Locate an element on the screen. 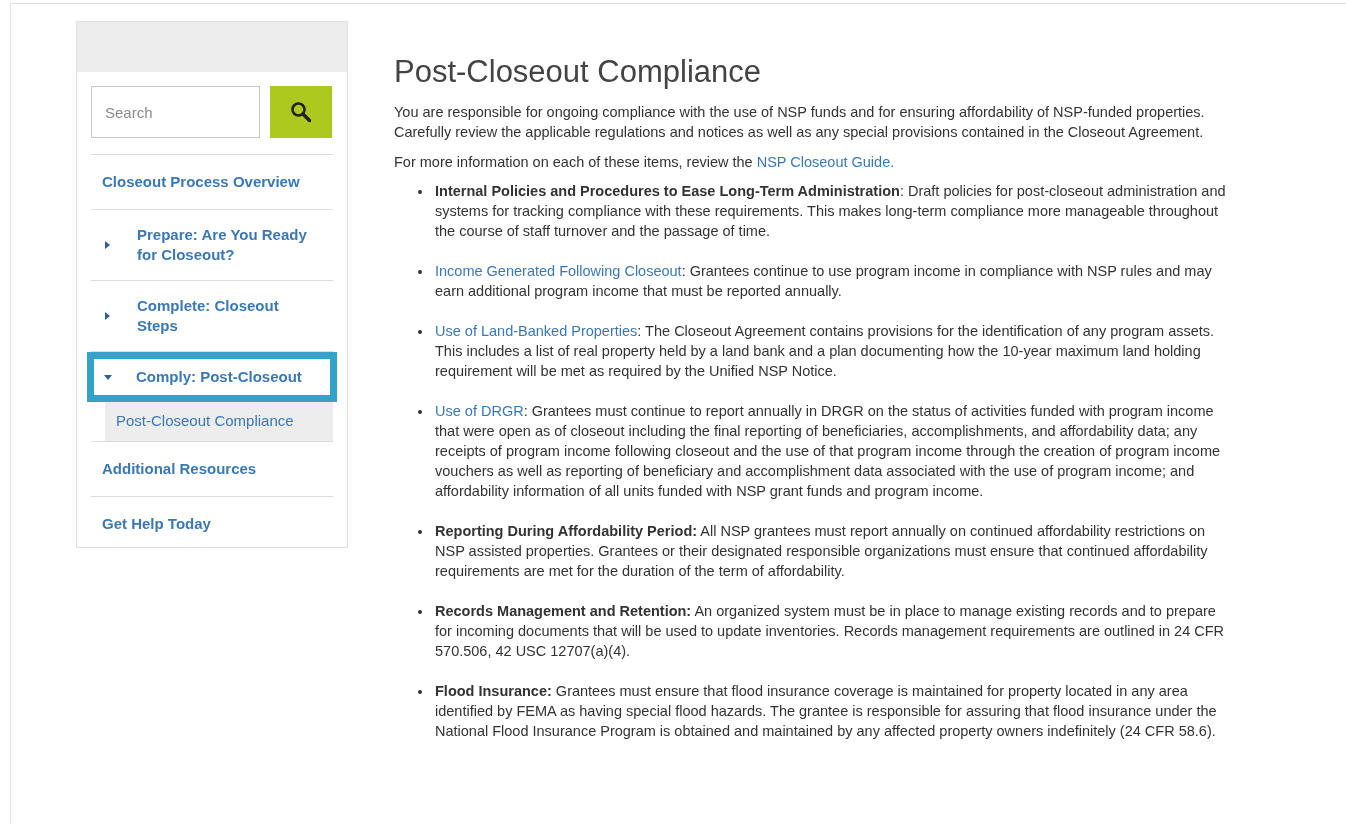 This screenshot has height=824, width=1346. sidebar-expandable-item: Complete: Closeout Steps is located at coordinates (212, 316).